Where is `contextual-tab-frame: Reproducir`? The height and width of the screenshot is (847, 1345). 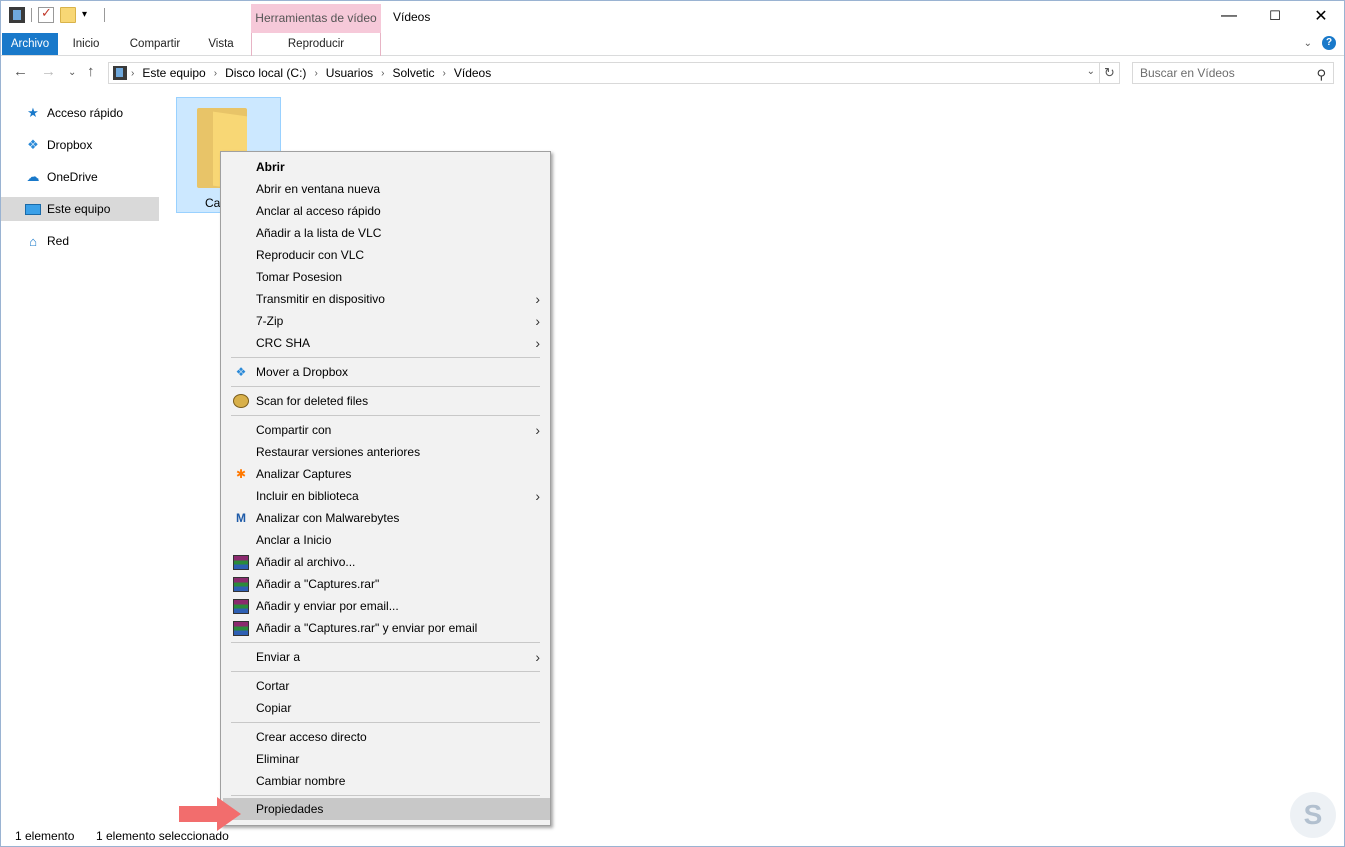
contextual-tab-frame: Reproducir is located at coordinates (316, 44).